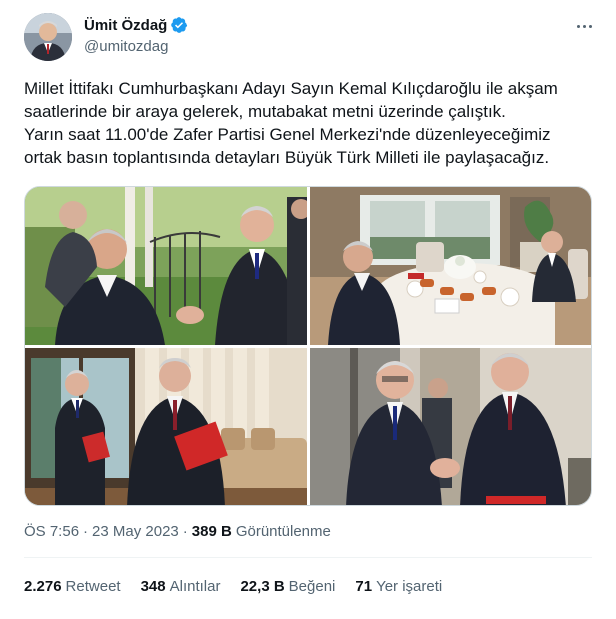 The image size is (616, 619). I want to click on likes-stat: 22,3 B Beğeni, so click(287, 586).